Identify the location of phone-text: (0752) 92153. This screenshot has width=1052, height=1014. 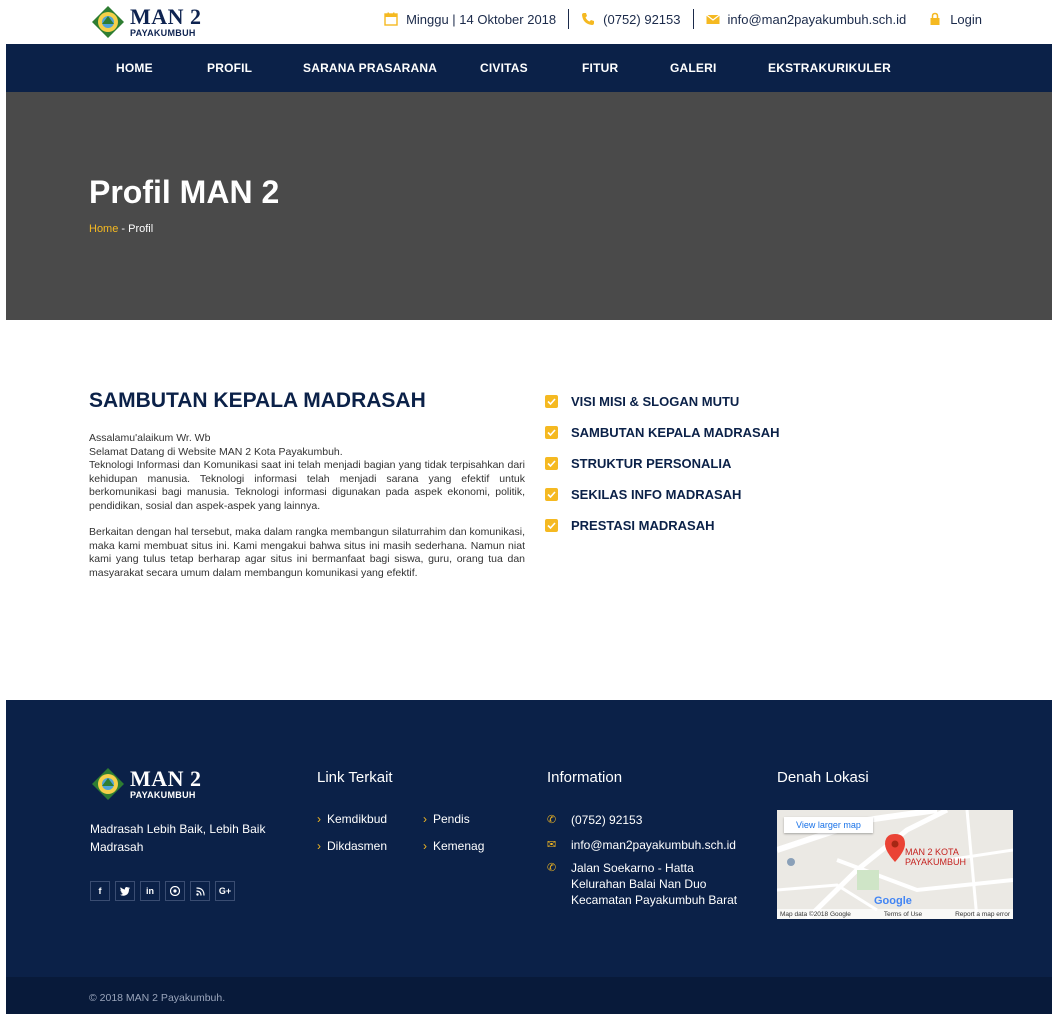
(642, 19).